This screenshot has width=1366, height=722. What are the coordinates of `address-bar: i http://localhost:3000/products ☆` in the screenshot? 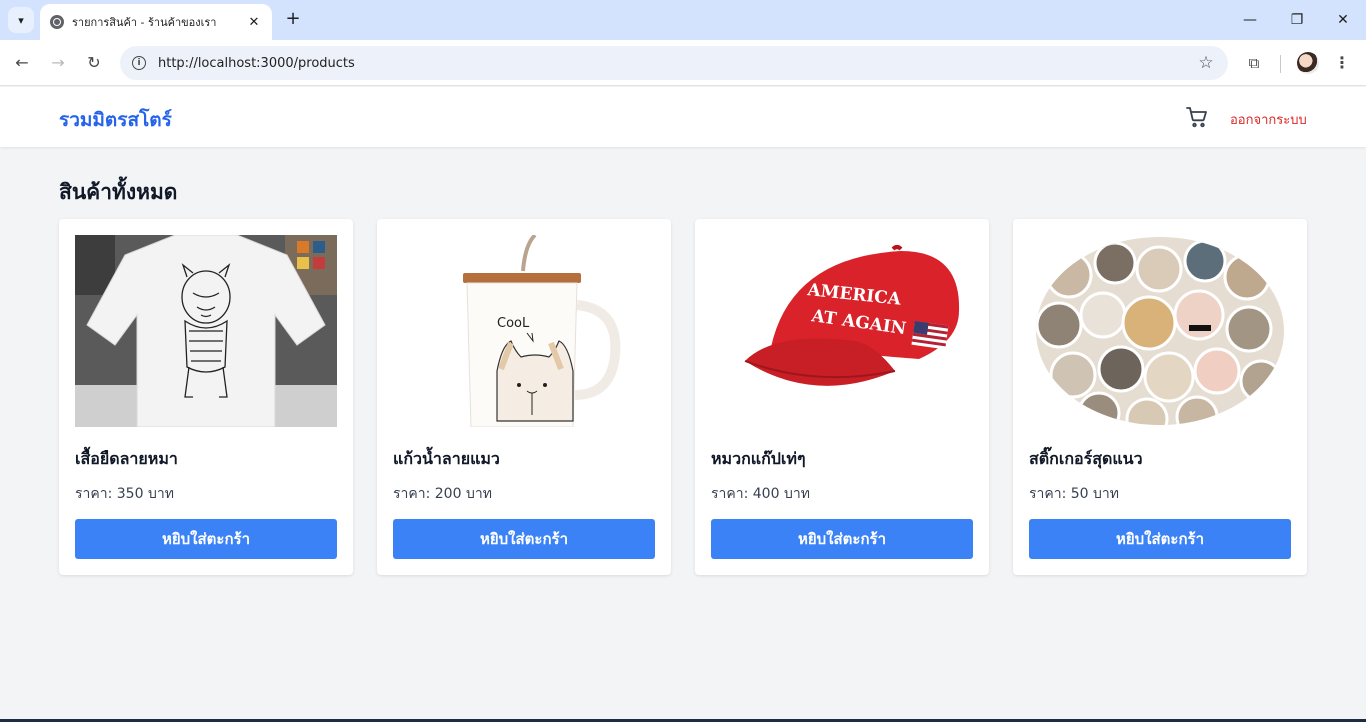 It's located at (674, 63).